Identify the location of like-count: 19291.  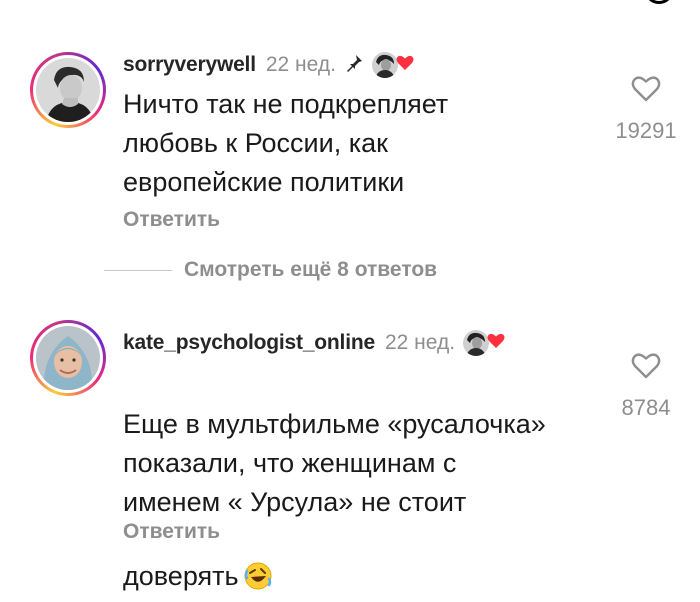
(646, 130).